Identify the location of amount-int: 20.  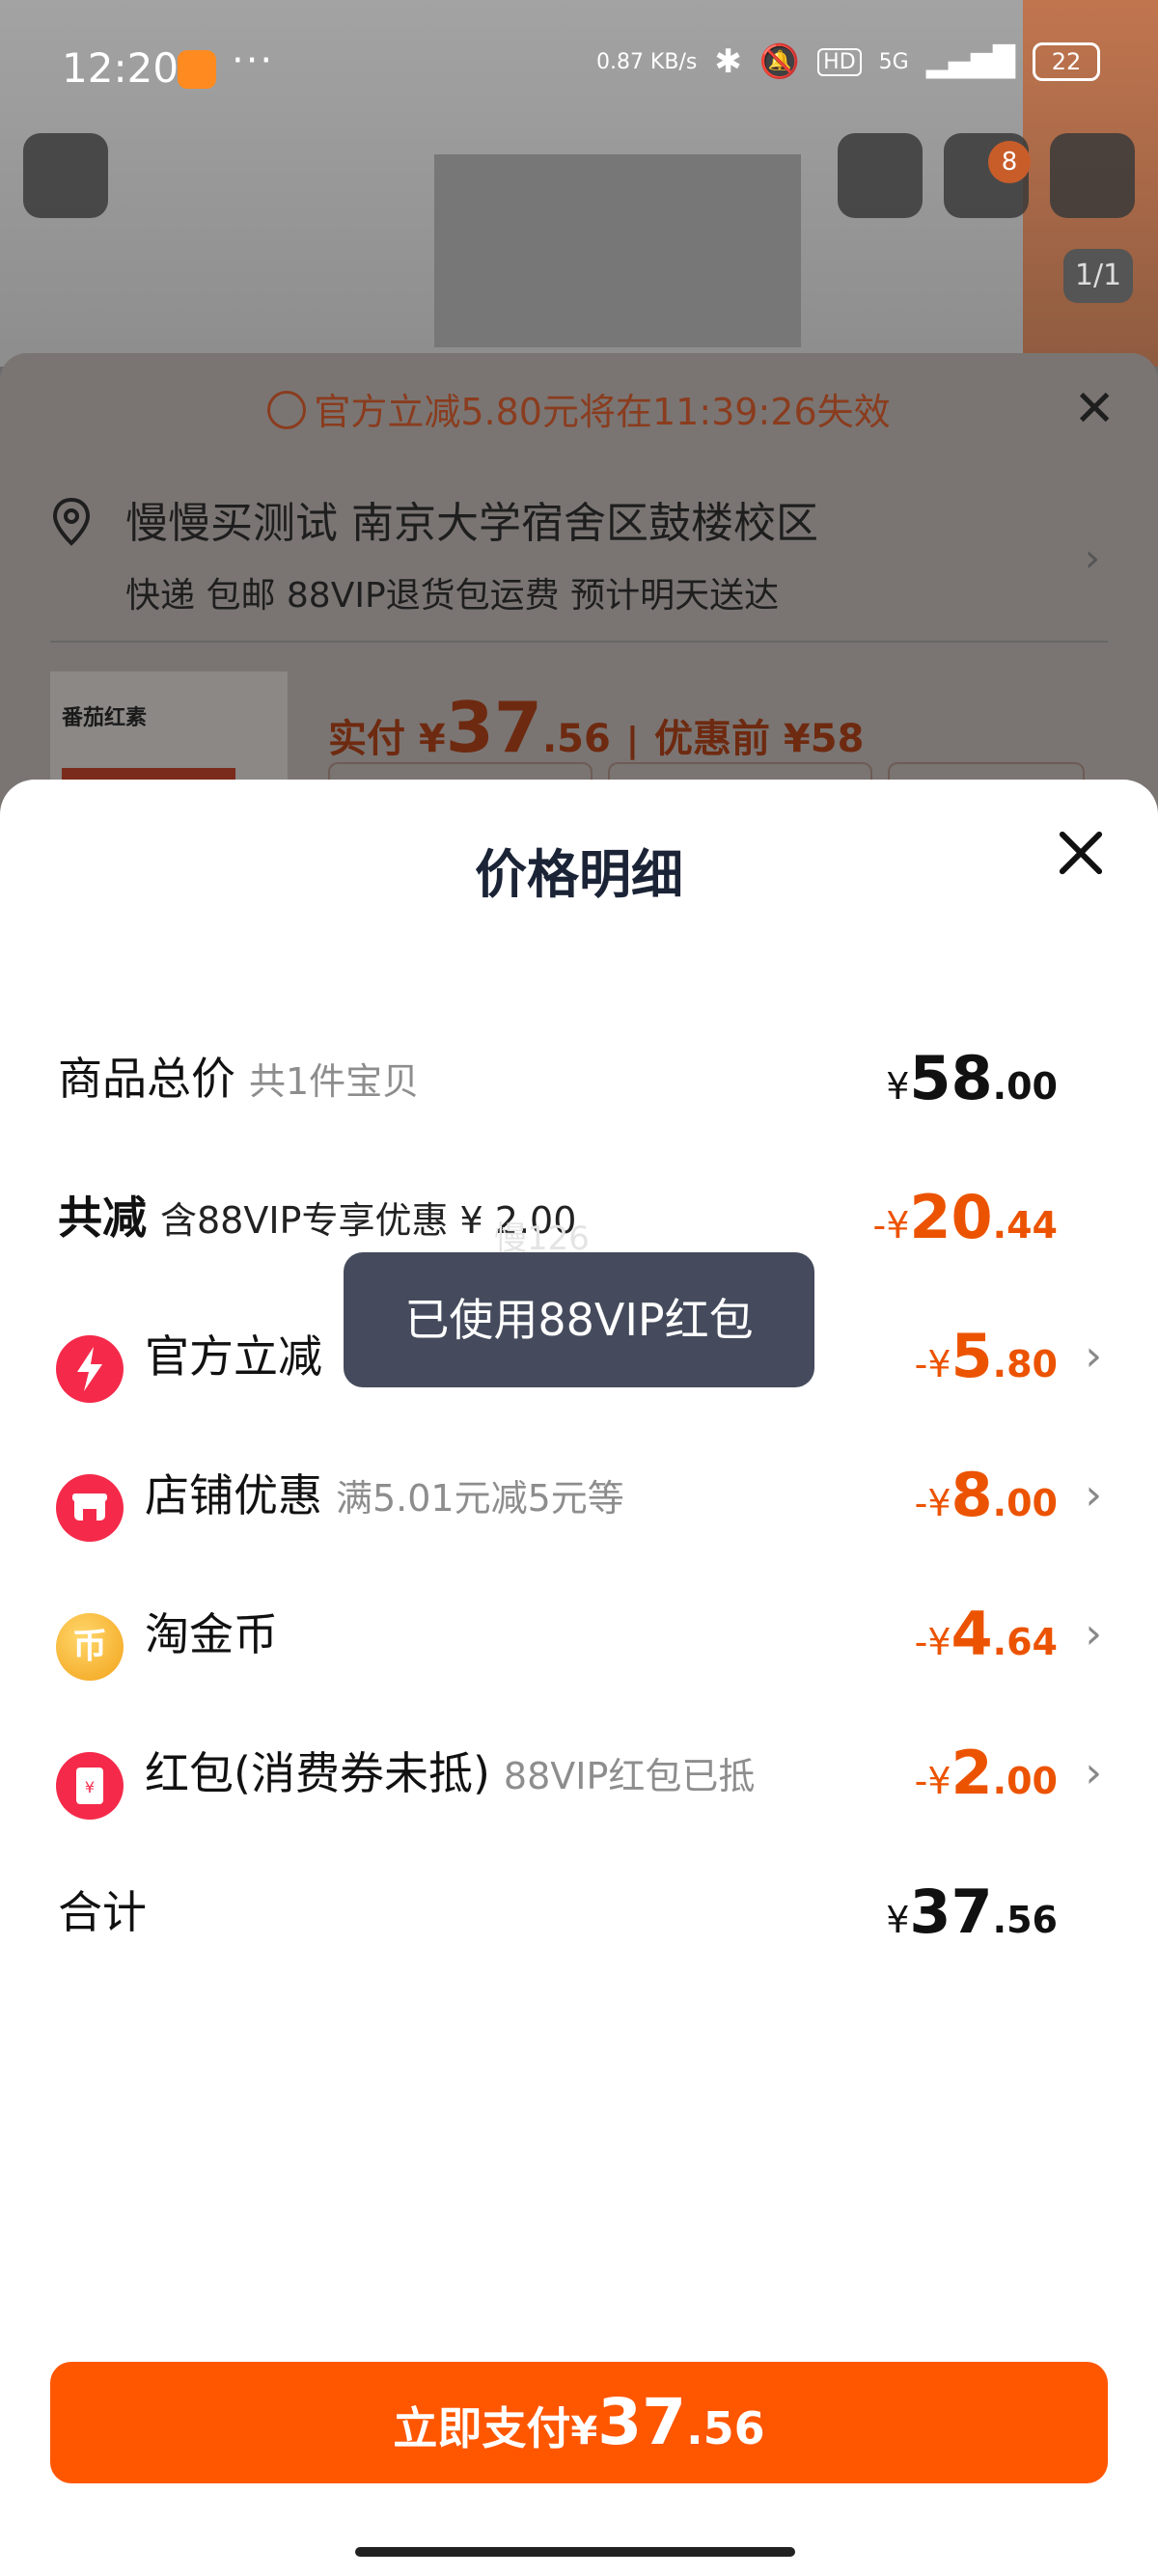
(951, 1217).